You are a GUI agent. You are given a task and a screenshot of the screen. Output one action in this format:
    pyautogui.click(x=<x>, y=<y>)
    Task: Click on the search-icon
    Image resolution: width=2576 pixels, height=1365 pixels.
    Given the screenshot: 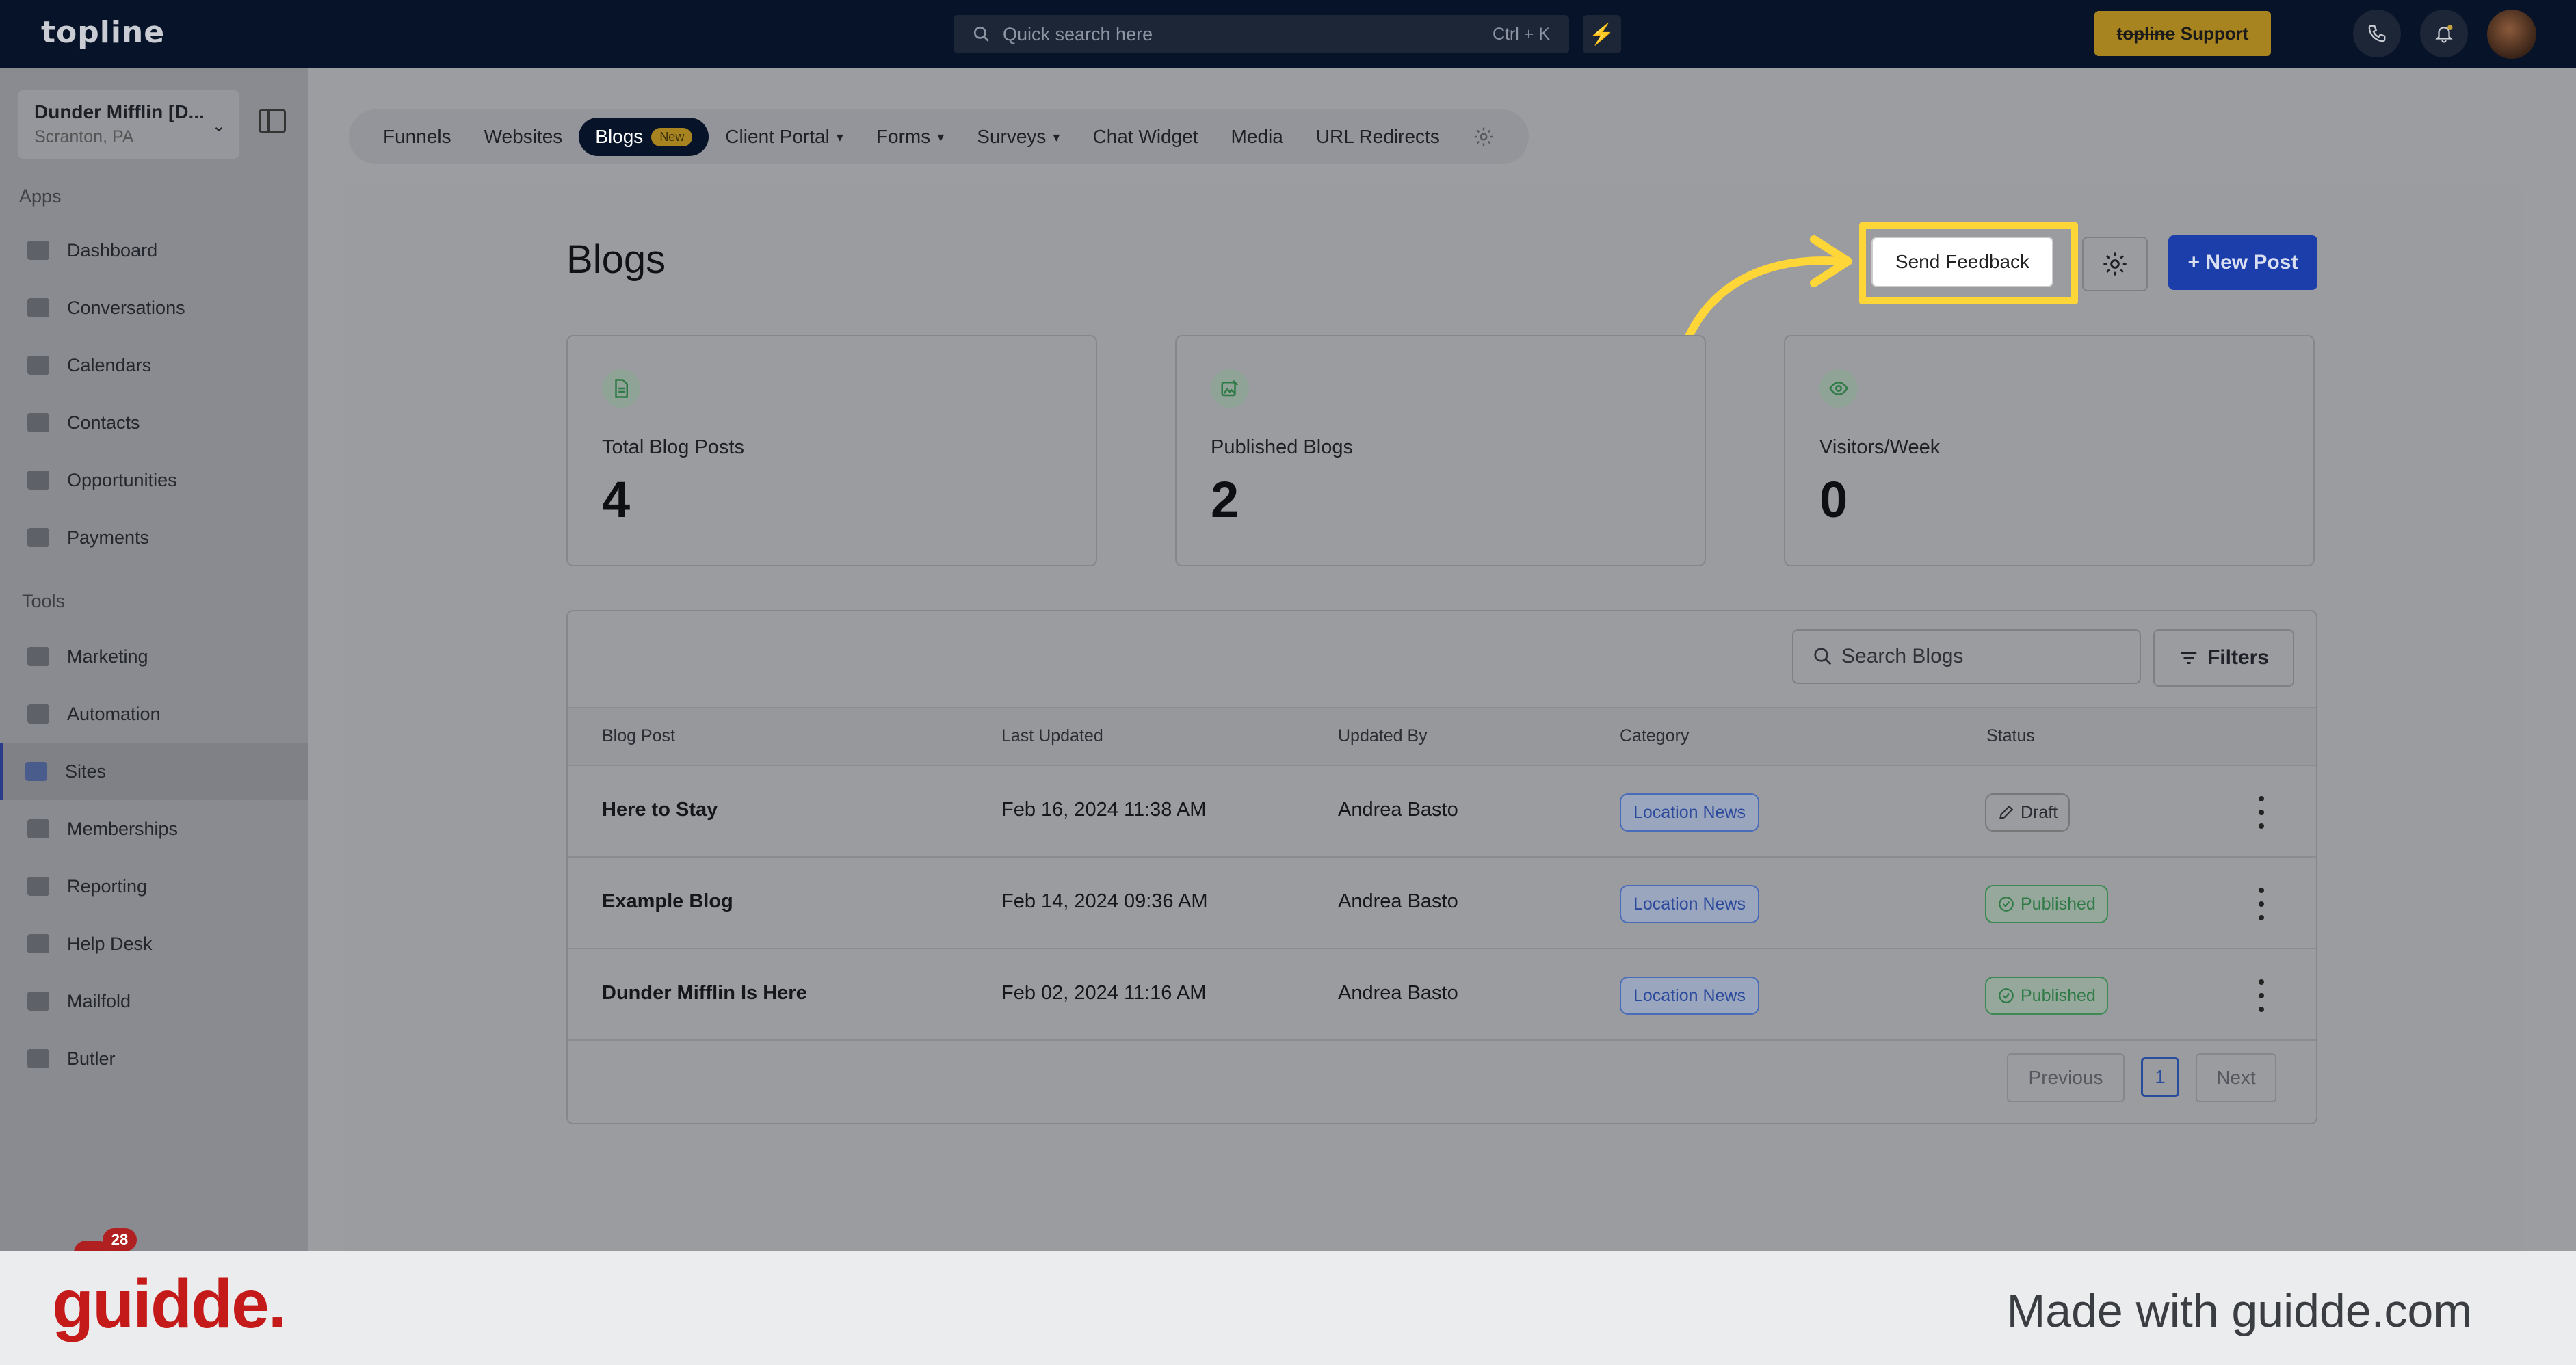 What is the action you would take?
    pyautogui.click(x=1823, y=656)
    